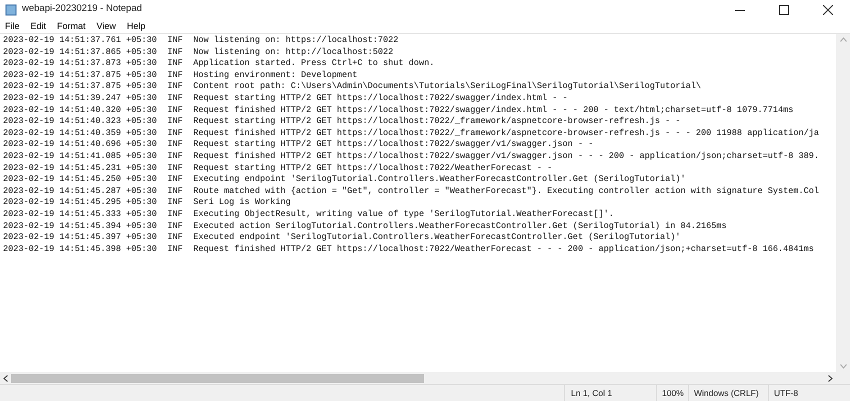  What do you see at coordinates (372, 168) in the screenshot?
I see `log-message: Request starting HTTP/2 GET https://localhost:7022/WeatherForecast - -` at bounding box center [372, 168].